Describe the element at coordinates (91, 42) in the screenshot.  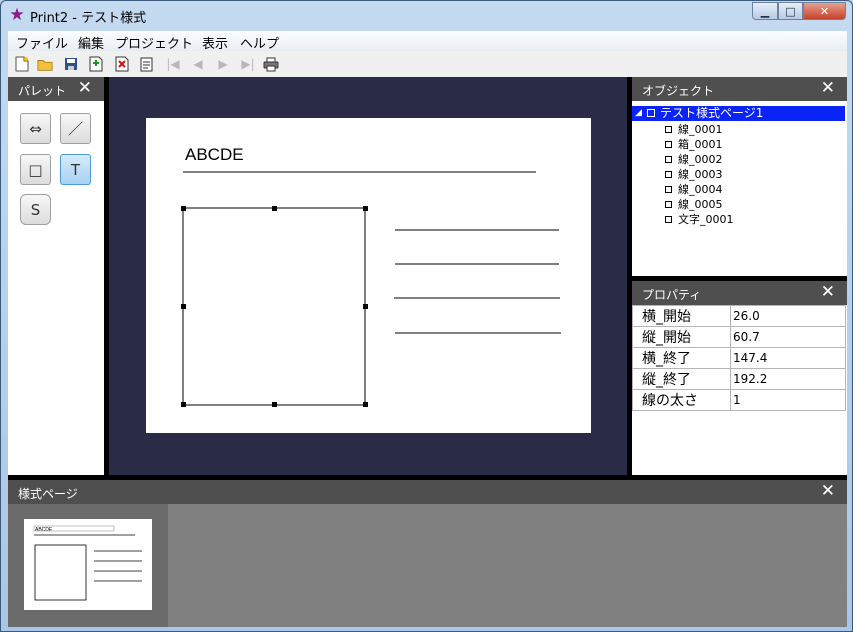
I see `menu-edit: 編集` at that location.